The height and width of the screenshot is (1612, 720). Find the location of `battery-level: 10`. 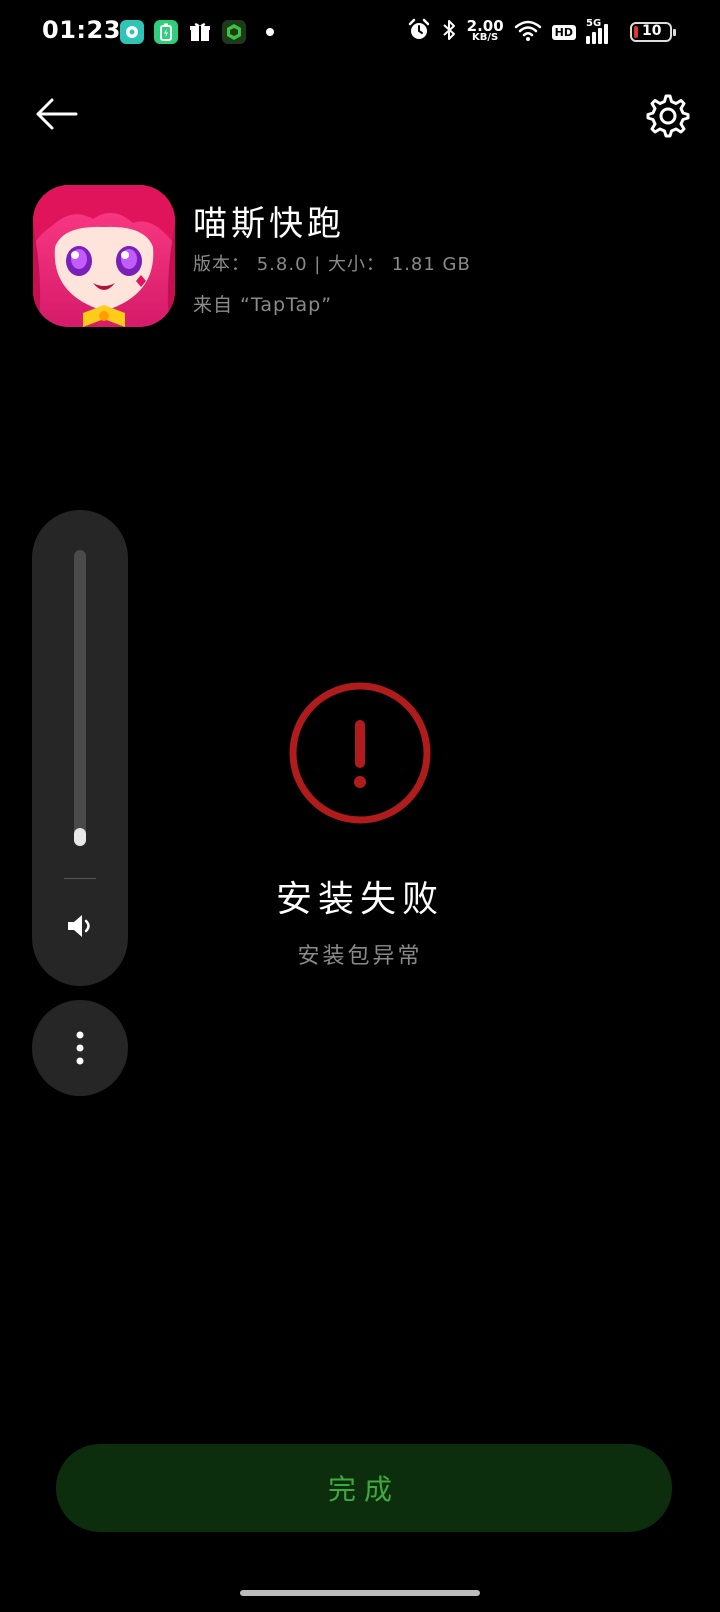

battery-level: 10 is located at coordinates (652, 31).